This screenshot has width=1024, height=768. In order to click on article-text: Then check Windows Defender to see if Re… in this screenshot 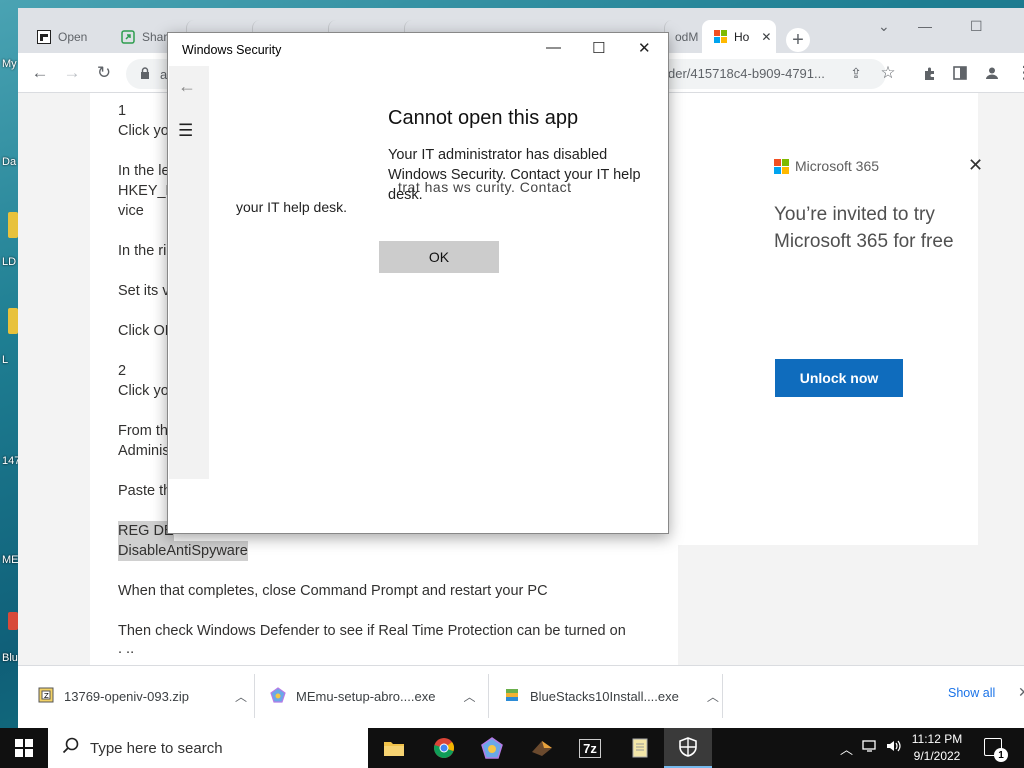, I will do `click(372, 631)`.